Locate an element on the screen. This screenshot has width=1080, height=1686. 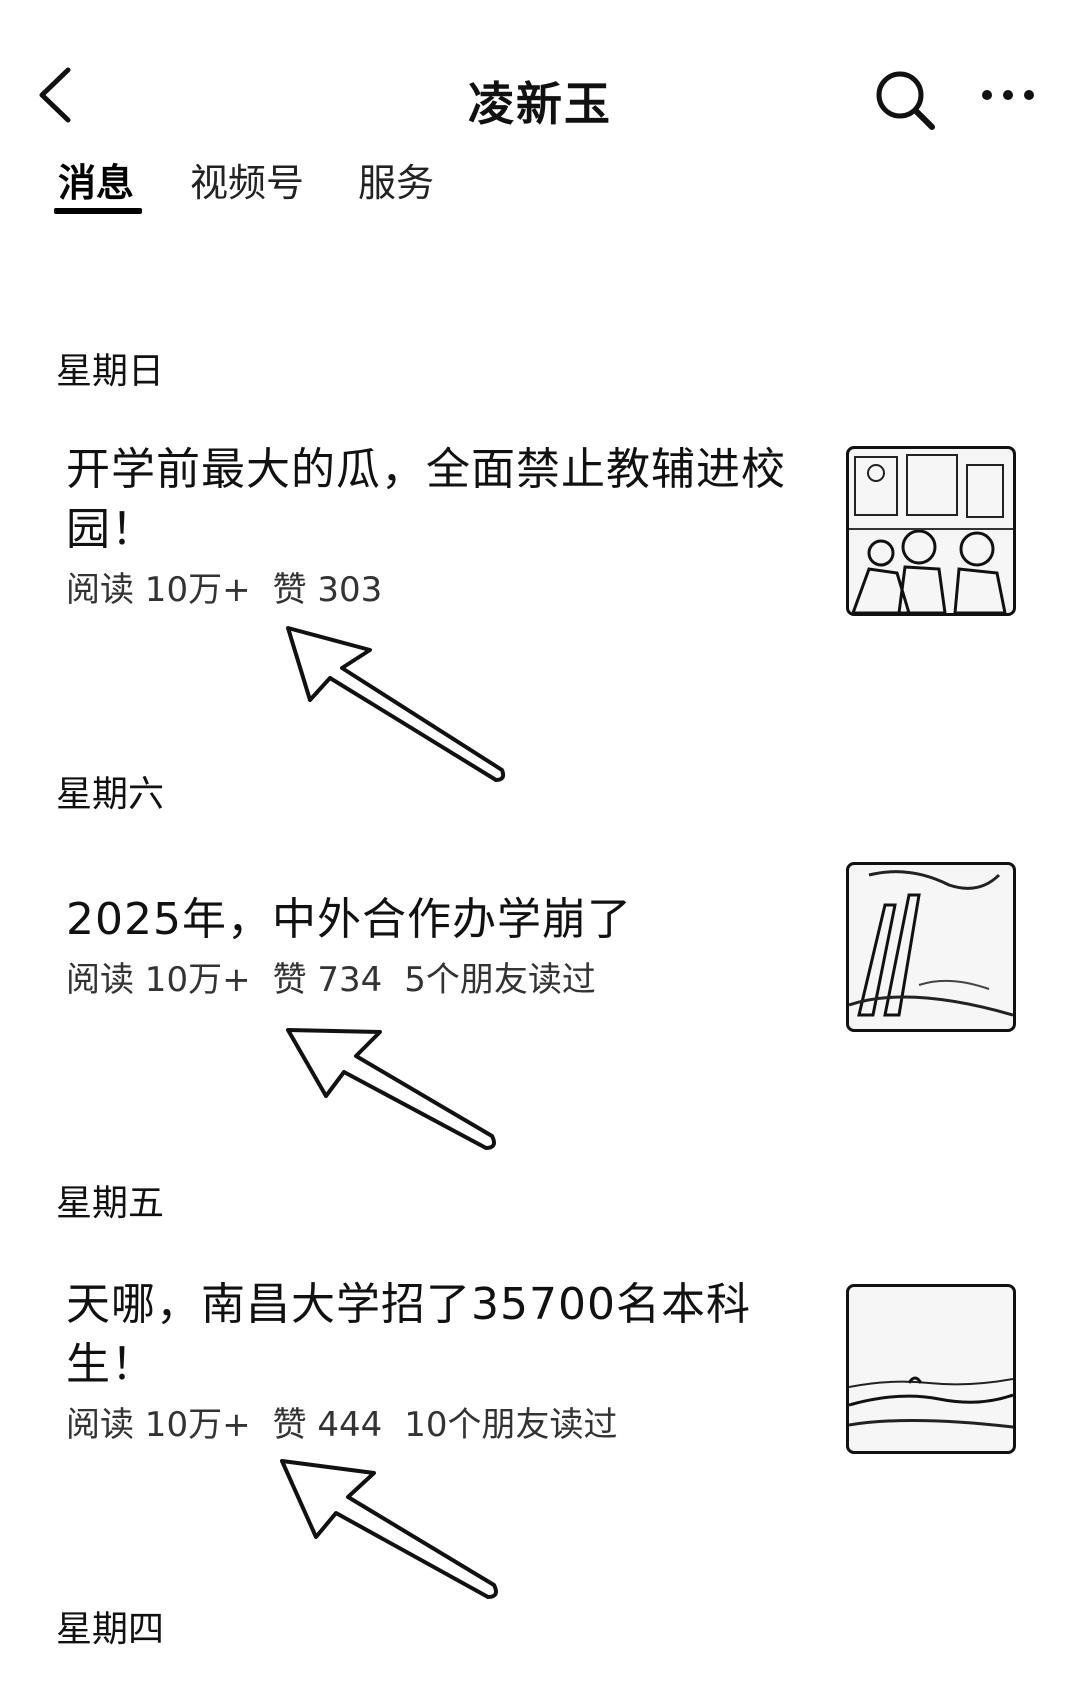
tab-channels: 视频号 is located at coordinates (247, 183).